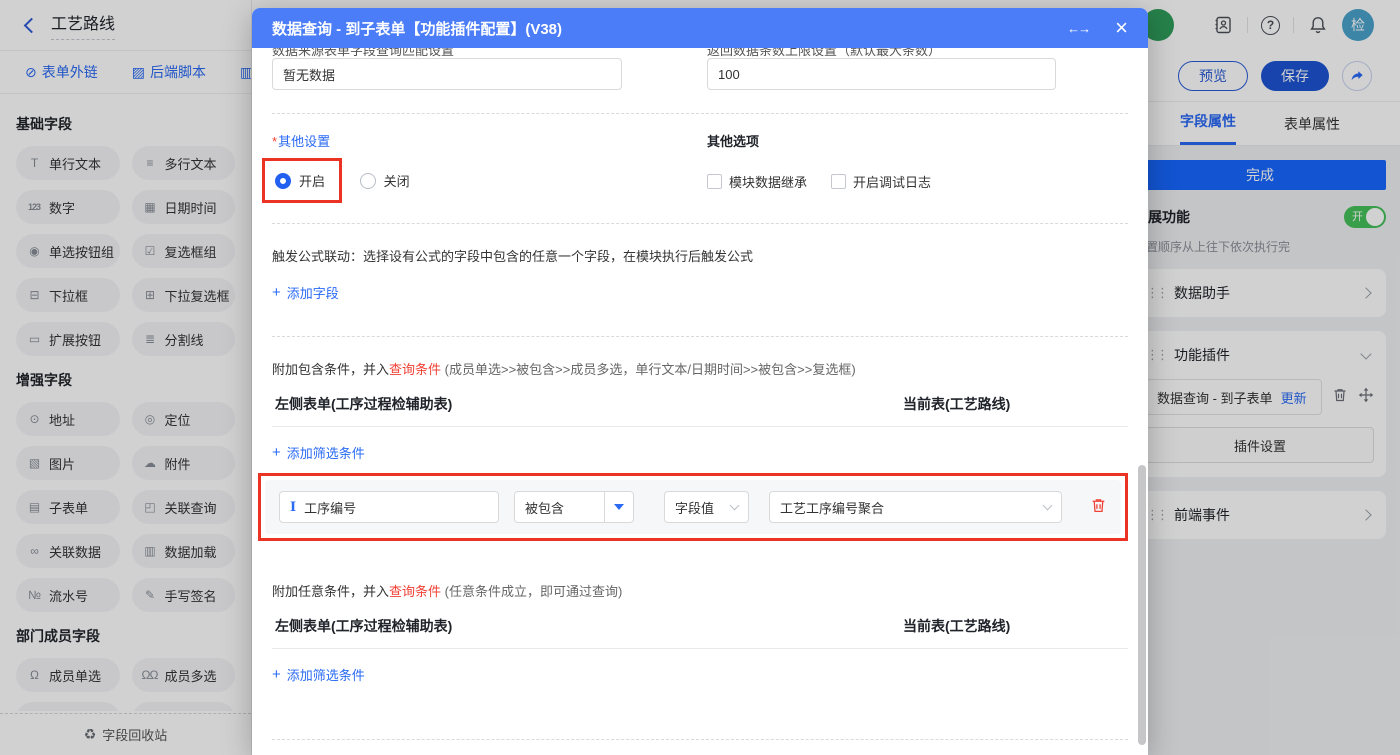 The image size is (1400, 755). What do you see at coordinates (447, 74) in the screenshot?
I see `no-data-input` at bounding box center [447, 74].